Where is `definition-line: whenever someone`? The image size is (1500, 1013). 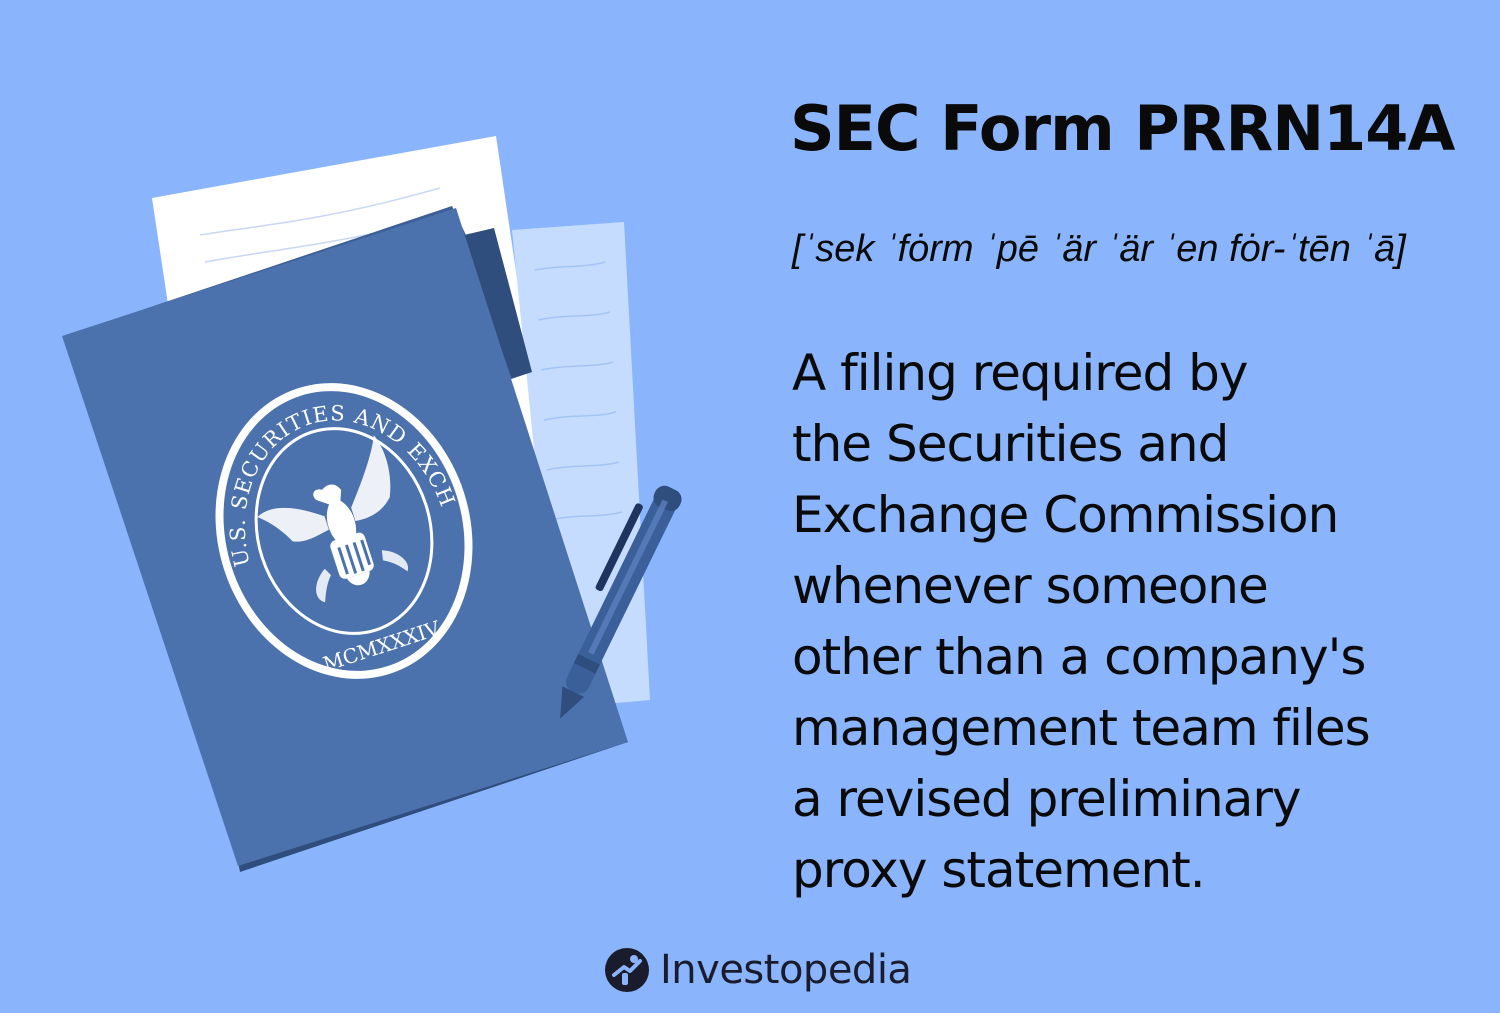
definition-line: whenever someone is located at coordinates (1030, 586).